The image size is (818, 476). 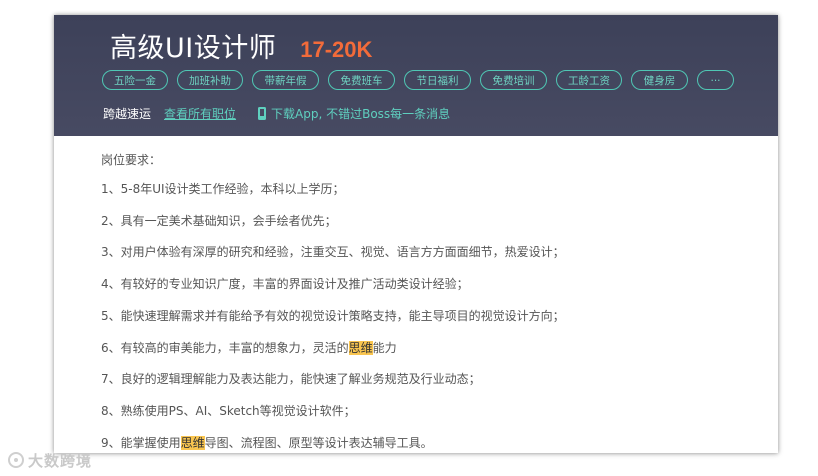 What do you see at coordinates (361, 80) in the screenshot?
I see `benefit-tag: 免费班车` at bounding box center [361, 80].